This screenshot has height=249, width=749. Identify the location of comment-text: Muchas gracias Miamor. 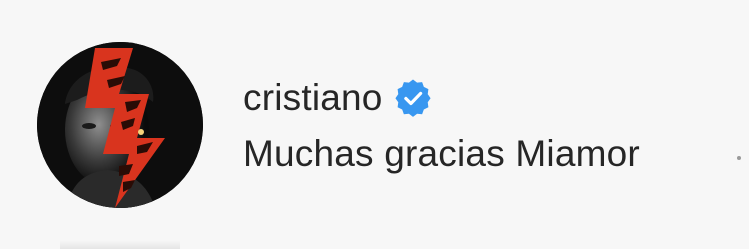
(441, 153).